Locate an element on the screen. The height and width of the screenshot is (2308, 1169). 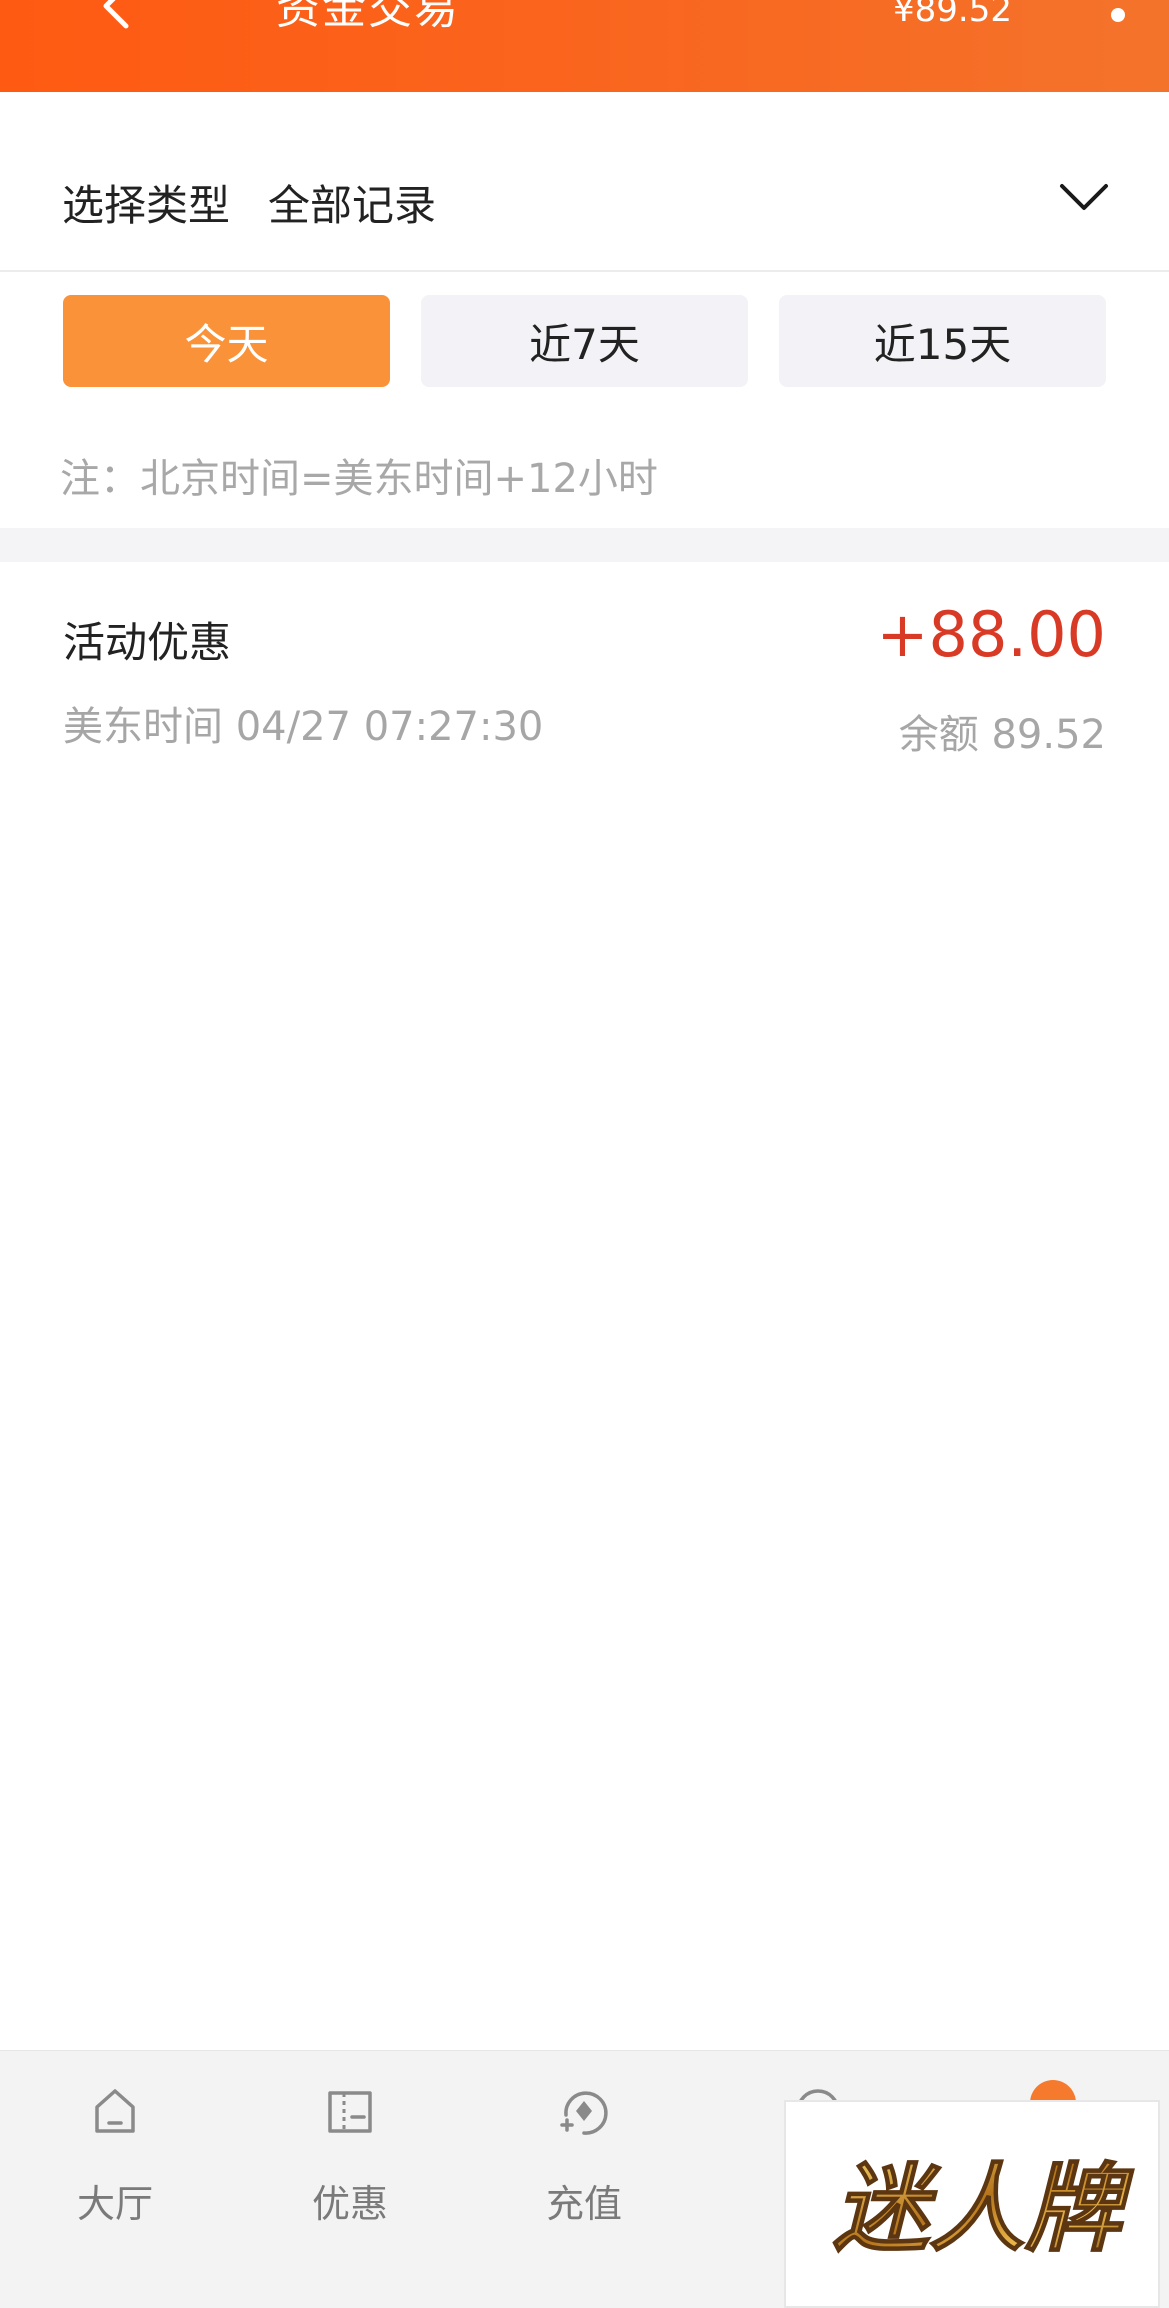
nav-label-recharge: 充值 is located at coordinates (583, 2204).